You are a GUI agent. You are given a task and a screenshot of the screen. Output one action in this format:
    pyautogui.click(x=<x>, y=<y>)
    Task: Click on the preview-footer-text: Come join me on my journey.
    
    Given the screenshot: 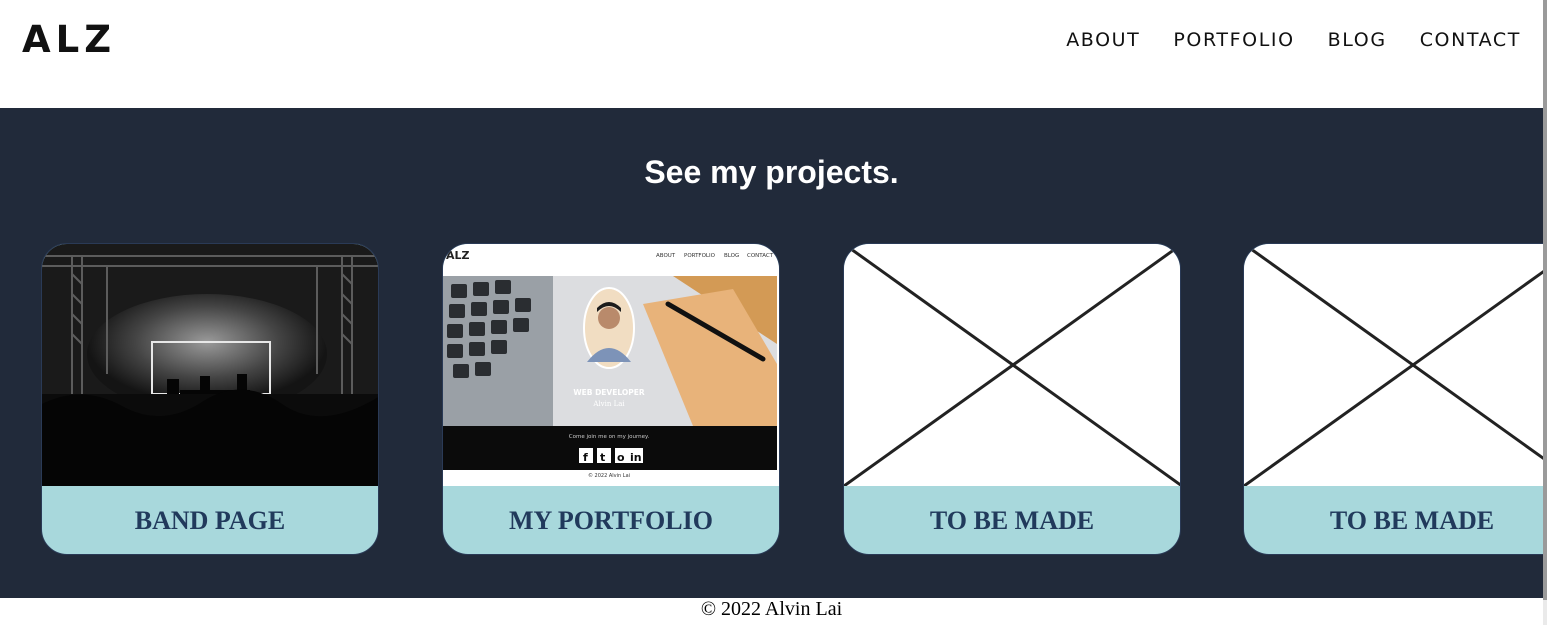 What is the action you would take?
    pyautogui.click(x=609, y=437)
    